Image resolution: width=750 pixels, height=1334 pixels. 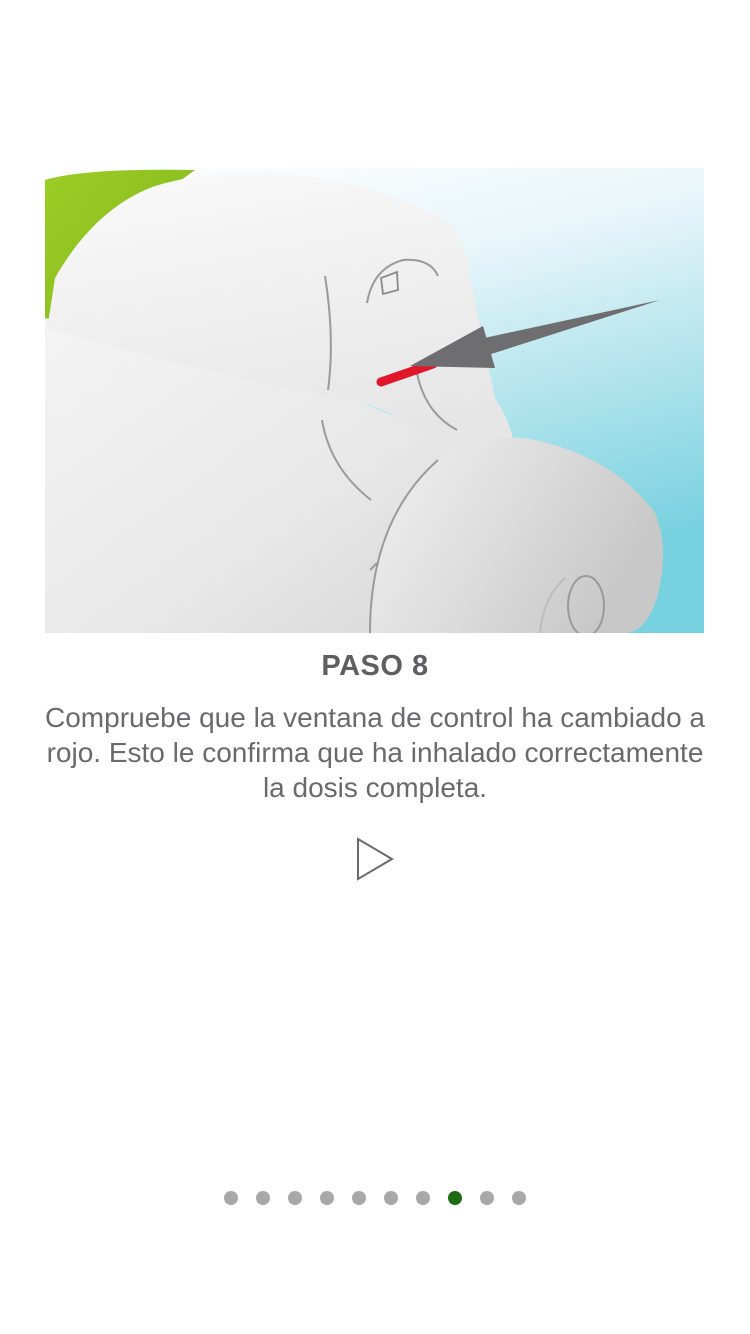 What do you see at coordinates (375, 1199) in the screenshot?
I see `page-indicator` at bounding box center [375, 1199].